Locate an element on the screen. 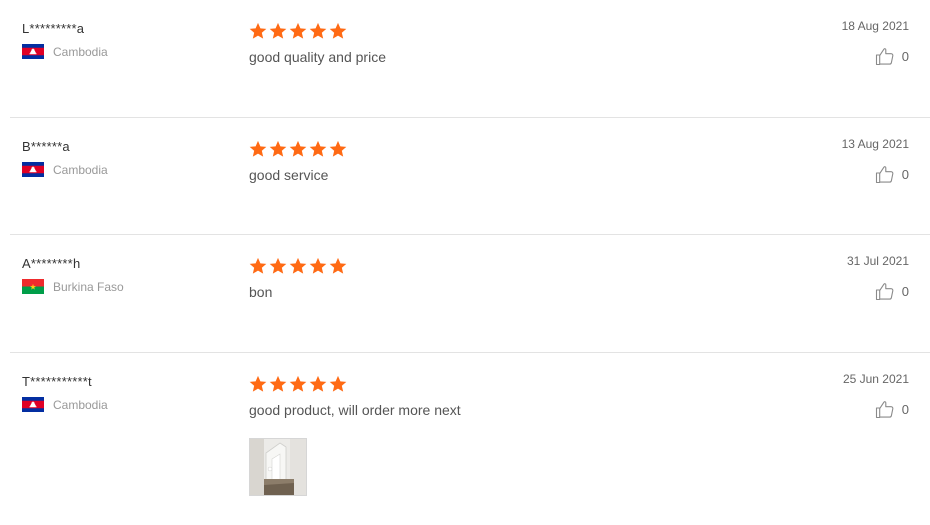  reviewer-country: Burkina Faso is located at coordinates (73, 286).